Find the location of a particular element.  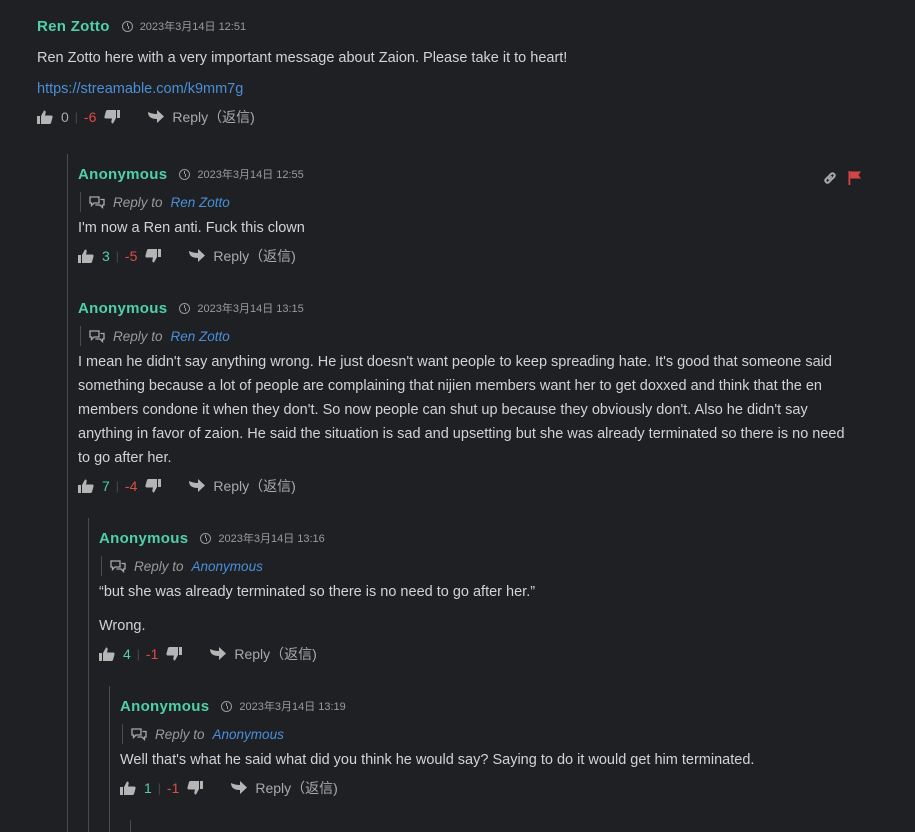

comment-actions: 7 | -4 Reply（返信) is located at coordinates (465, 486).